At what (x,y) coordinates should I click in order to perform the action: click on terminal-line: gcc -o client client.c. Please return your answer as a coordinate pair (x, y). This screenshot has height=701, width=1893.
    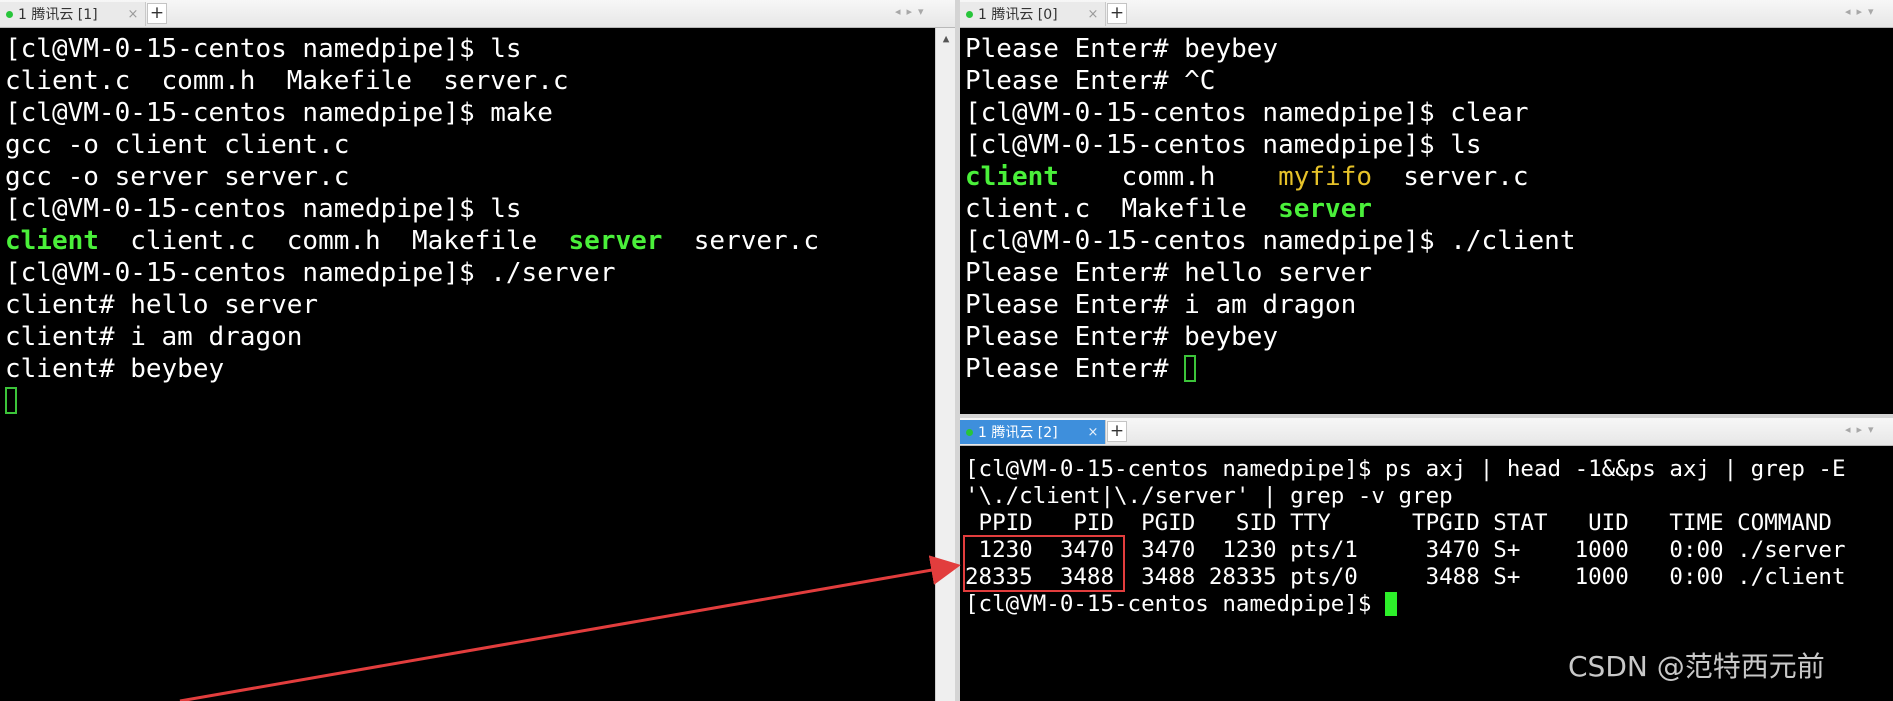
    Looking at the image, I should click on (412, 145).